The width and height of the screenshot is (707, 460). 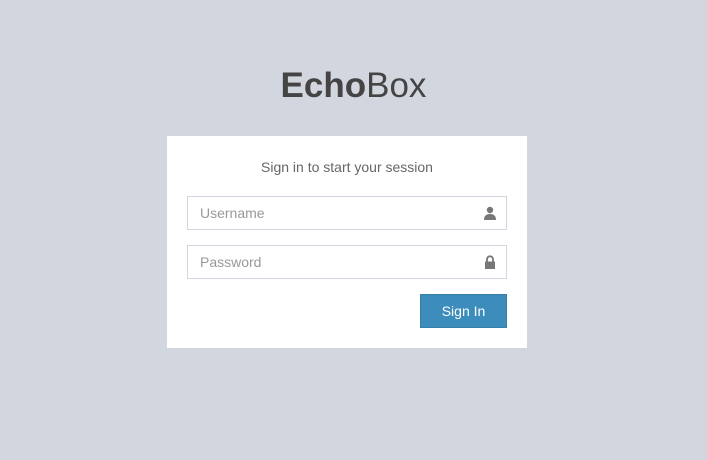 What do you see at coordinates (396, 85) in the screenshot?
I see `logo-light-part: Box` at bounding box center [396, 85].